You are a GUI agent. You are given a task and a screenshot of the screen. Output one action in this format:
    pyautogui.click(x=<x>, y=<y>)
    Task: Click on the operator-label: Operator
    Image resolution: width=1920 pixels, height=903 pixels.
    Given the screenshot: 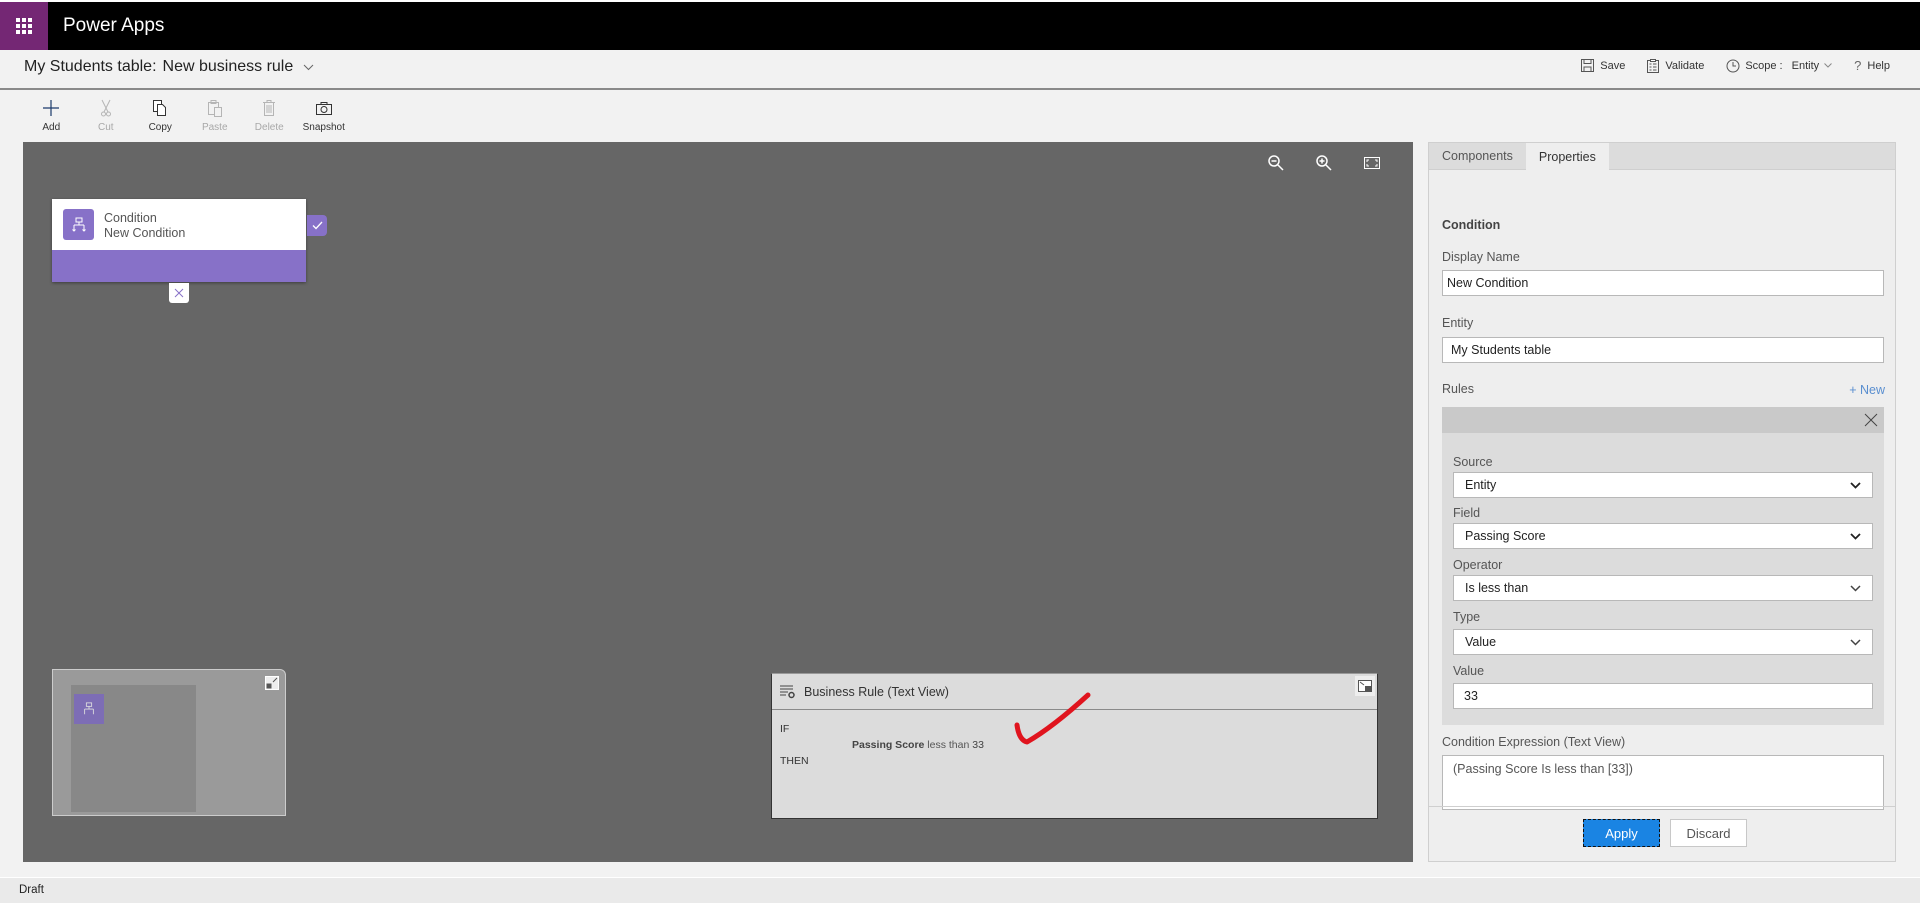 What is the action you would take?
    pyautogui.click(x=1478, y=565)
    